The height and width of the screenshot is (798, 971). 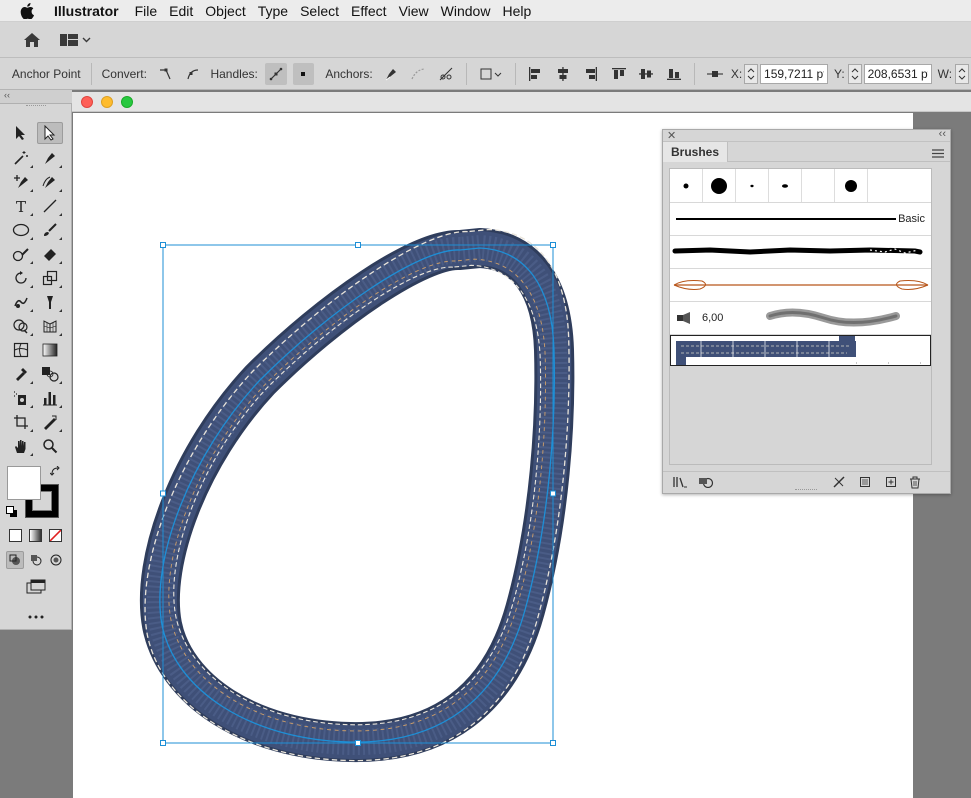 I want to click on direct-selection-tool-icon, so click(x=50, y=133).